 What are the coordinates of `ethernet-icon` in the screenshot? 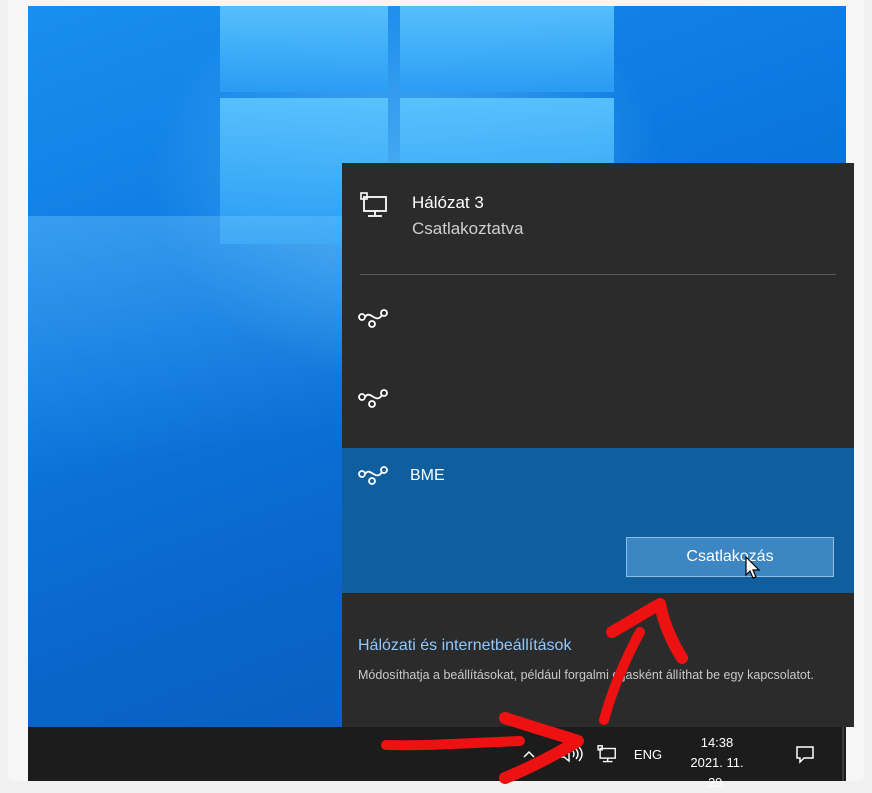 It's located at (373, 204).